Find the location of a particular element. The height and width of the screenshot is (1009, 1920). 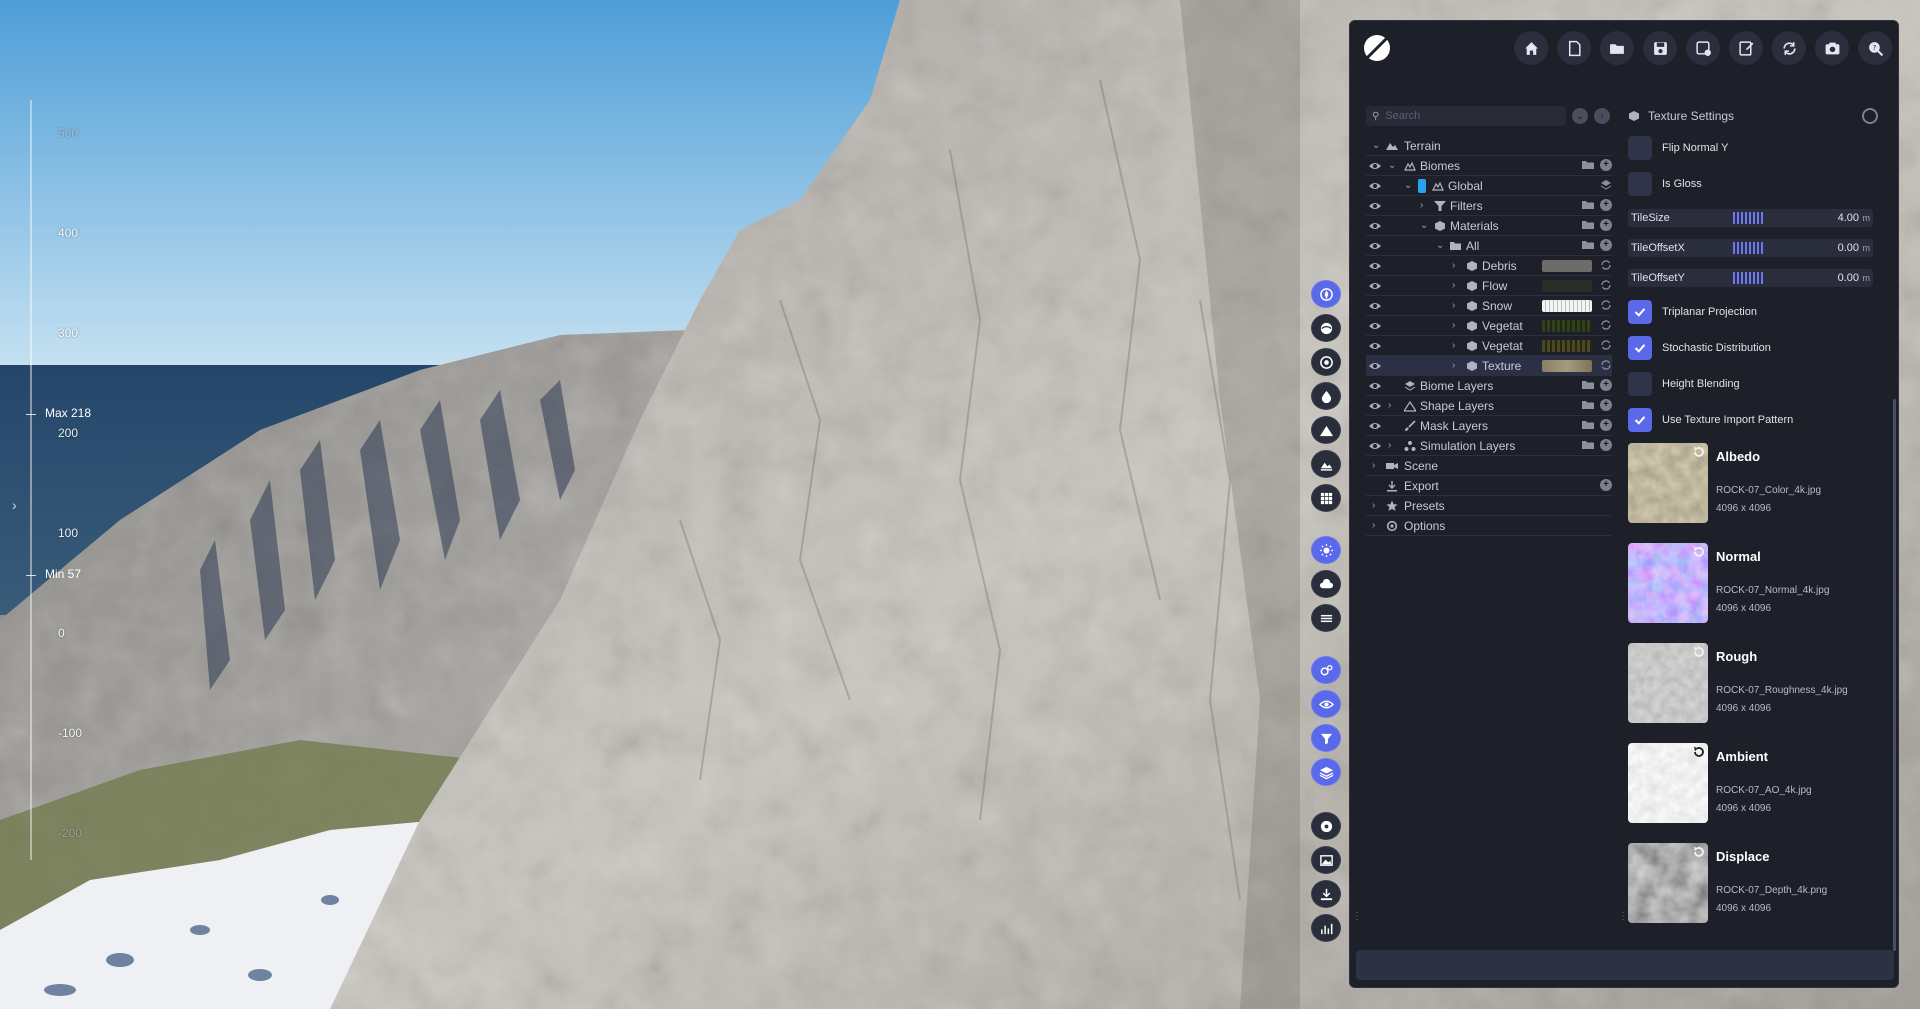

height-blending-checkbox is located at coordinates (1640, 384).